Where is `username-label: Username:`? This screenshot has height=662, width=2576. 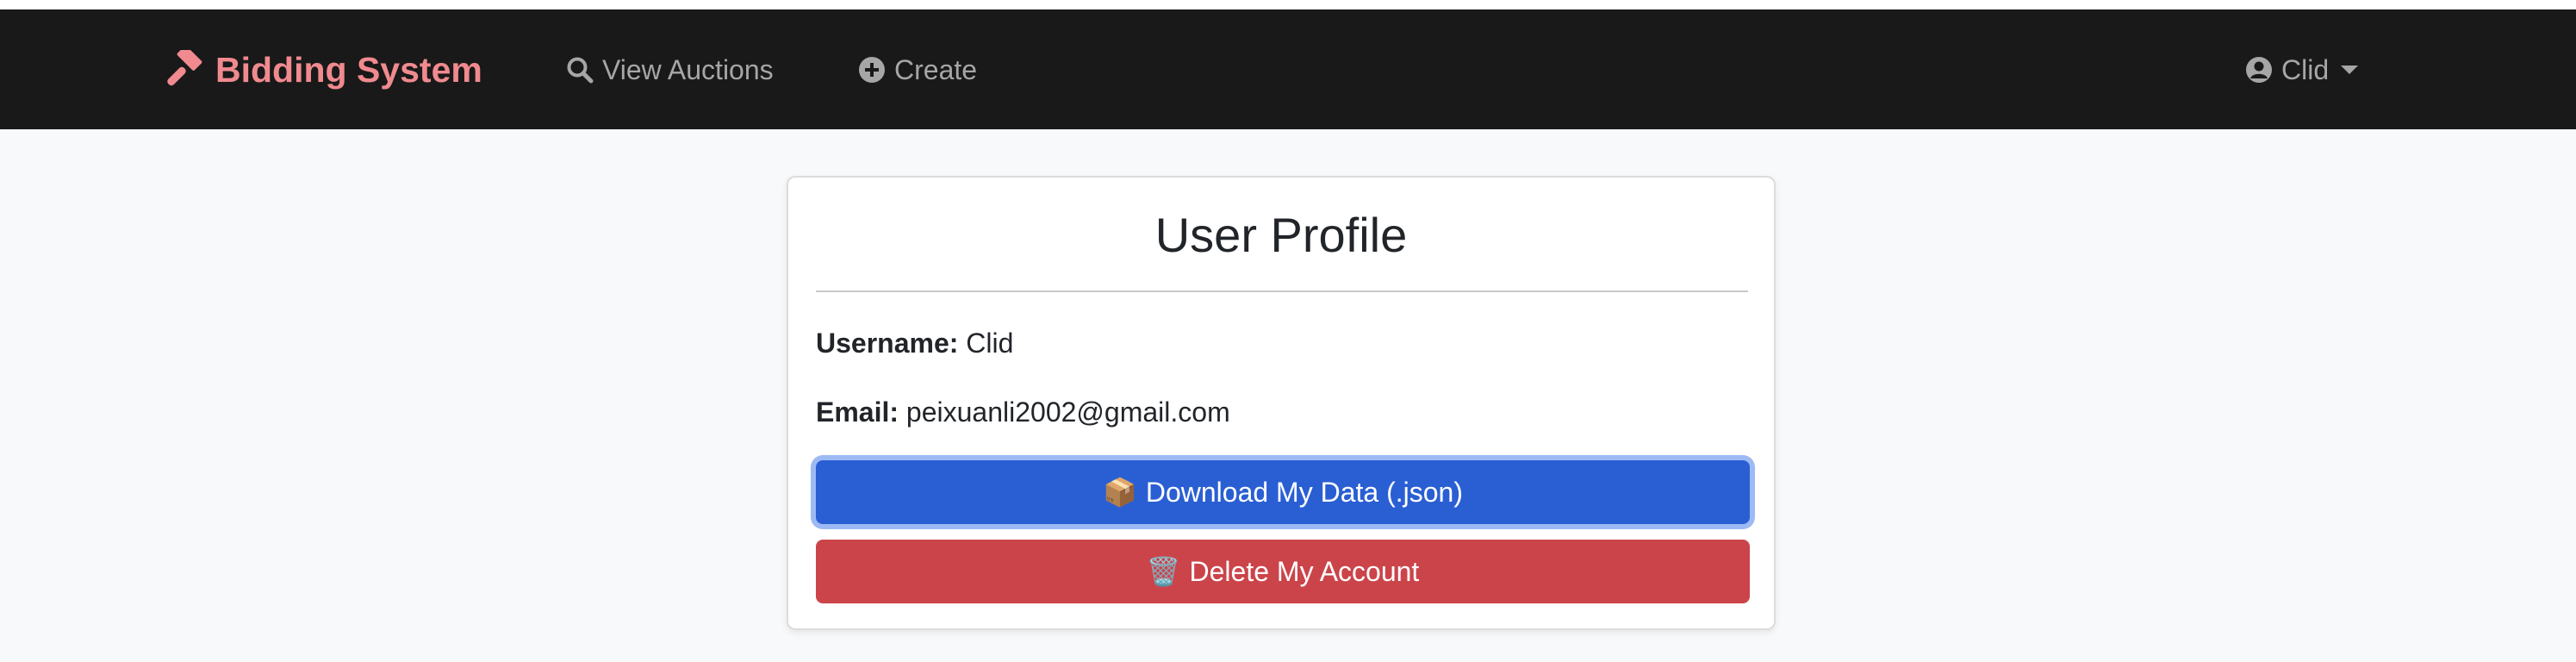 username-label: Username: is located at coordinates (888, 343).